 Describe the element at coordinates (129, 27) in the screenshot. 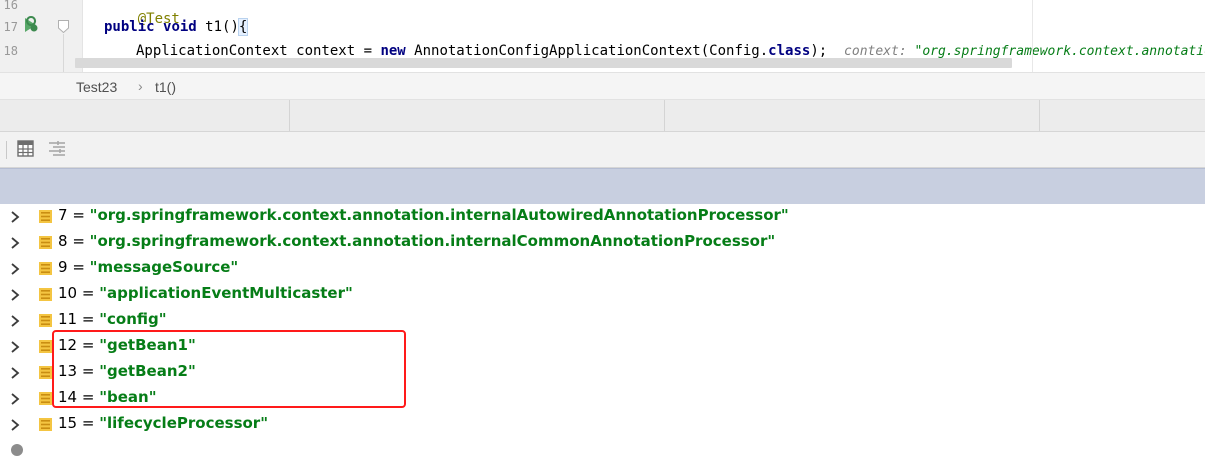

I see `keyword-public: public` at that location.